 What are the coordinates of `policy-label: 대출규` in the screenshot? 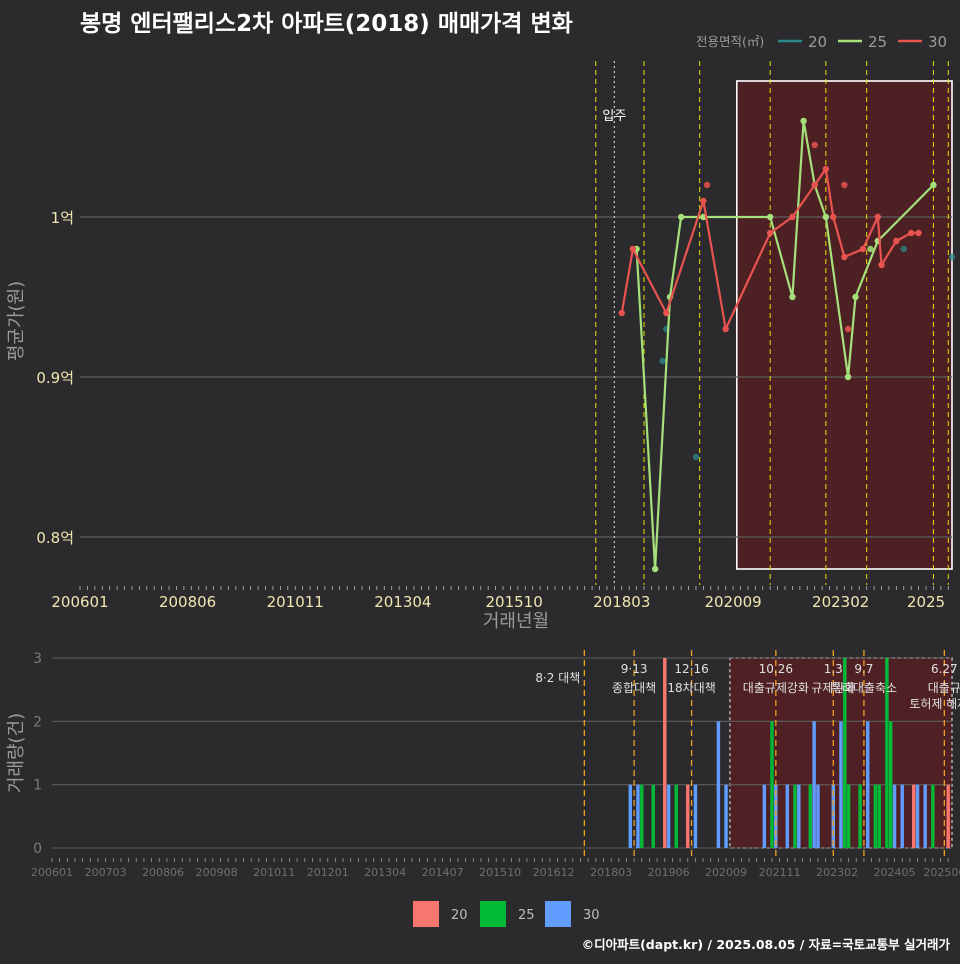 It's located at (944, 688).